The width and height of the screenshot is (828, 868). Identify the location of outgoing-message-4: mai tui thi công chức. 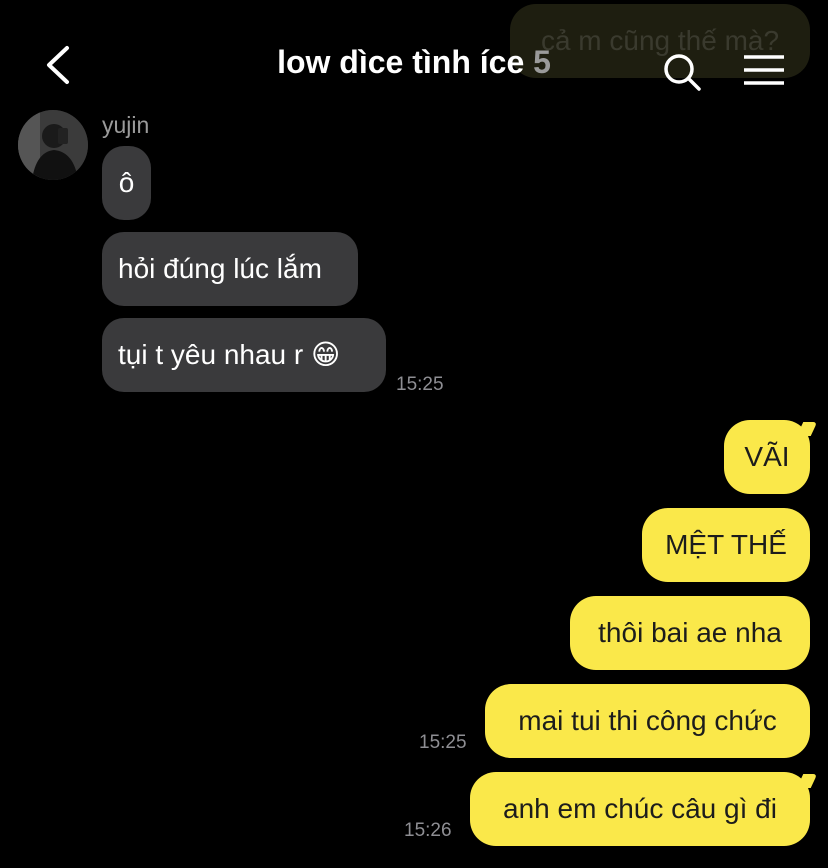
(647, 721).